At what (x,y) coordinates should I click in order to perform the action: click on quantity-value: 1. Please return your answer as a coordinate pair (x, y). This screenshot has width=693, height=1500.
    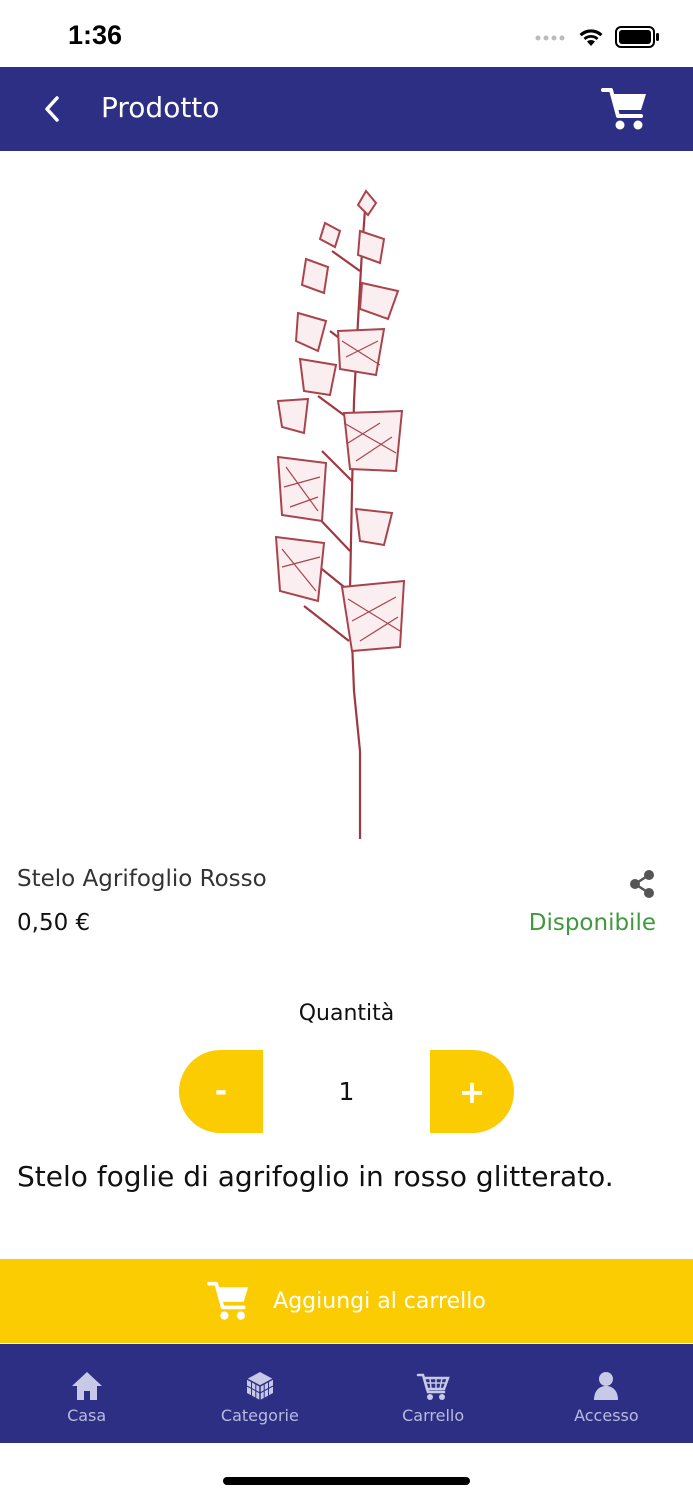
    Looking at the image, I should click on (346, 1091).